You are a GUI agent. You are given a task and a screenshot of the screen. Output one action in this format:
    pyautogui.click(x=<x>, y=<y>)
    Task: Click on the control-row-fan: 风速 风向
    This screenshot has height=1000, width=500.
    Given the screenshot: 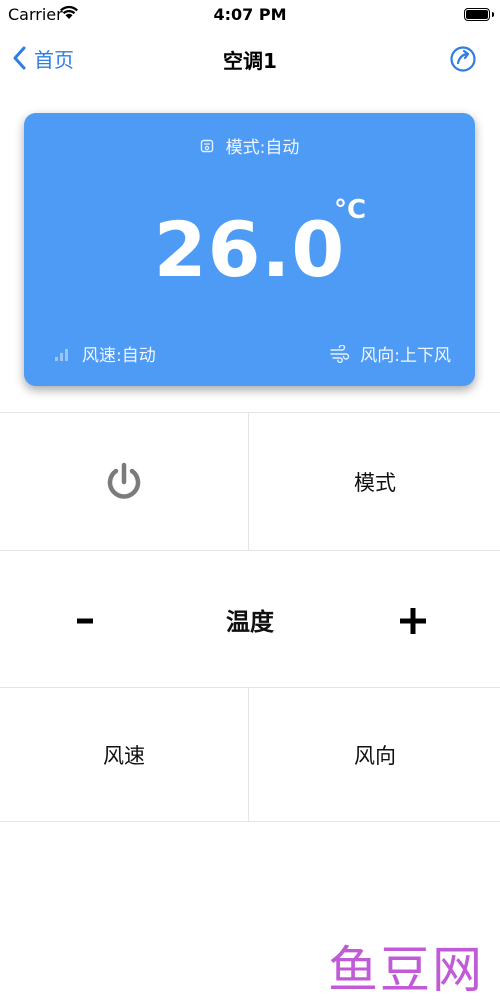 What is the action you would take?
    pyautogui.click(x=250, y=755)
    